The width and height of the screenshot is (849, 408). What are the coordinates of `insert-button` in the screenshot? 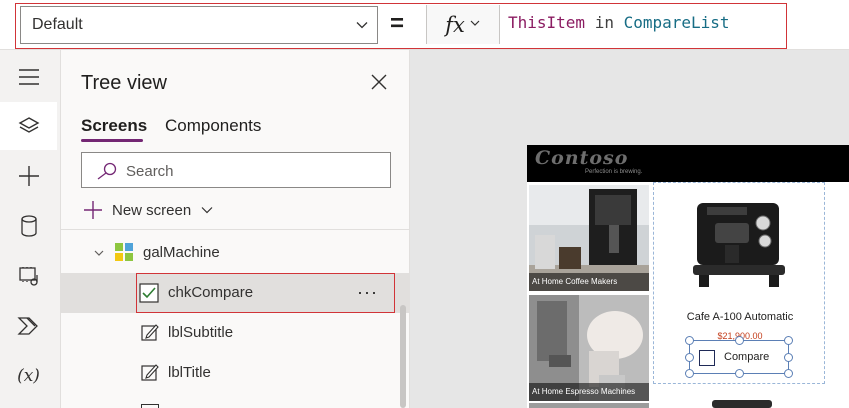 It's located at (28, 176).